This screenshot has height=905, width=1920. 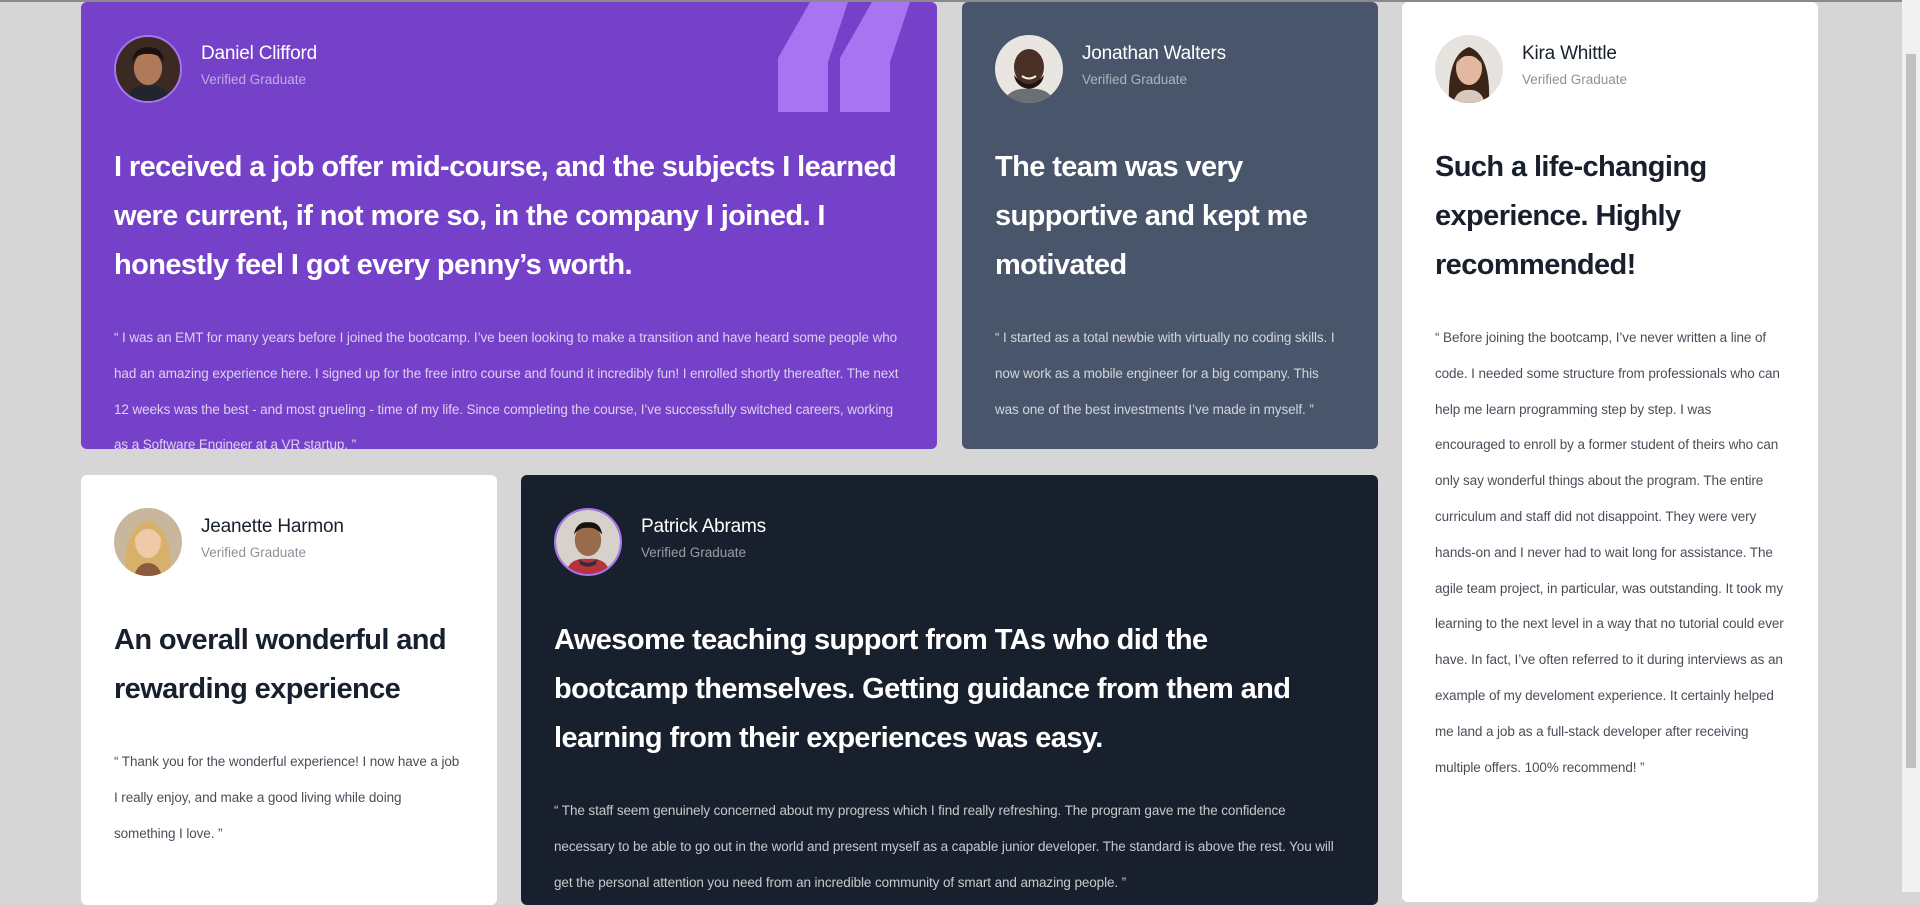 What do you see at coordinates (1154, 53) in the screenshot?
I see `author-name: Jonathan Walters` at bounding box center [1154, 53].